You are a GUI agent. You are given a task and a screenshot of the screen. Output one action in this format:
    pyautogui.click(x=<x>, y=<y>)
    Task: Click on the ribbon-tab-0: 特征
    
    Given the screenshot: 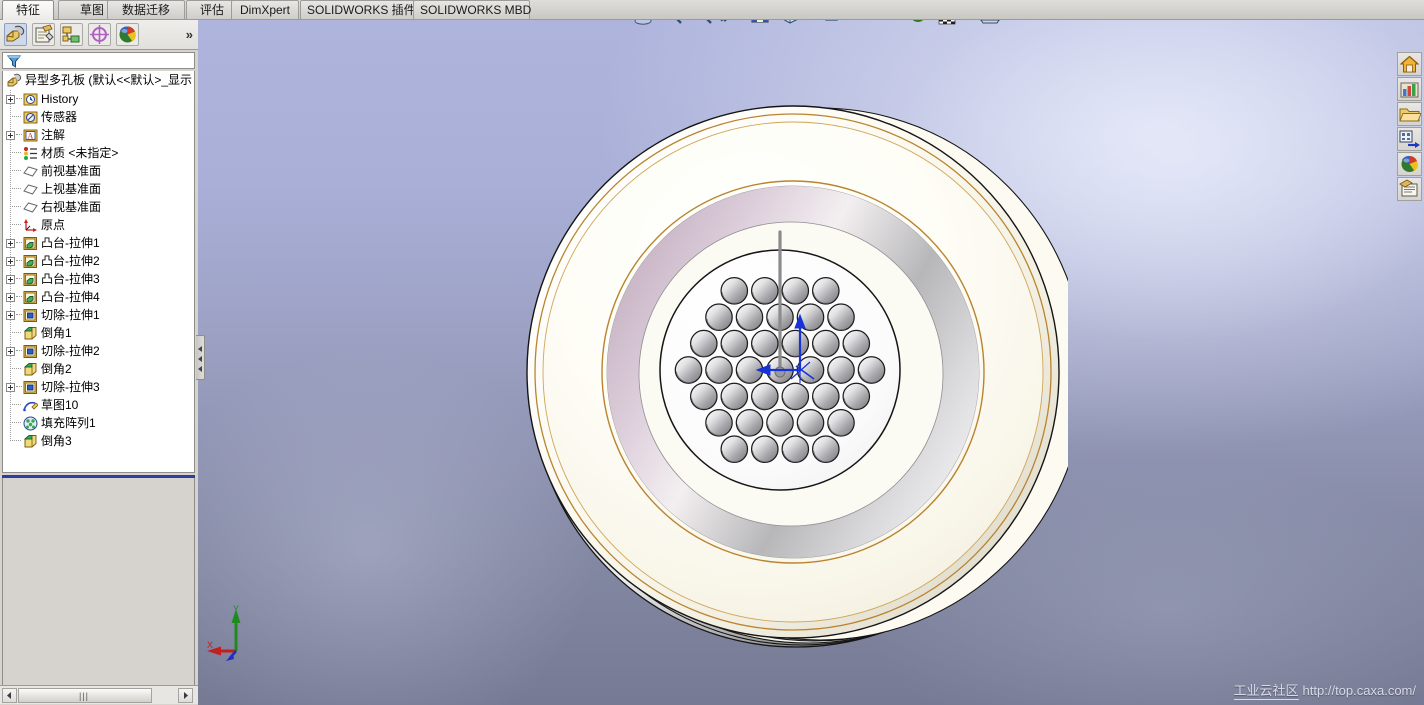 What is the action you would take?
    pyautogui.click(x=28, y=10)
    